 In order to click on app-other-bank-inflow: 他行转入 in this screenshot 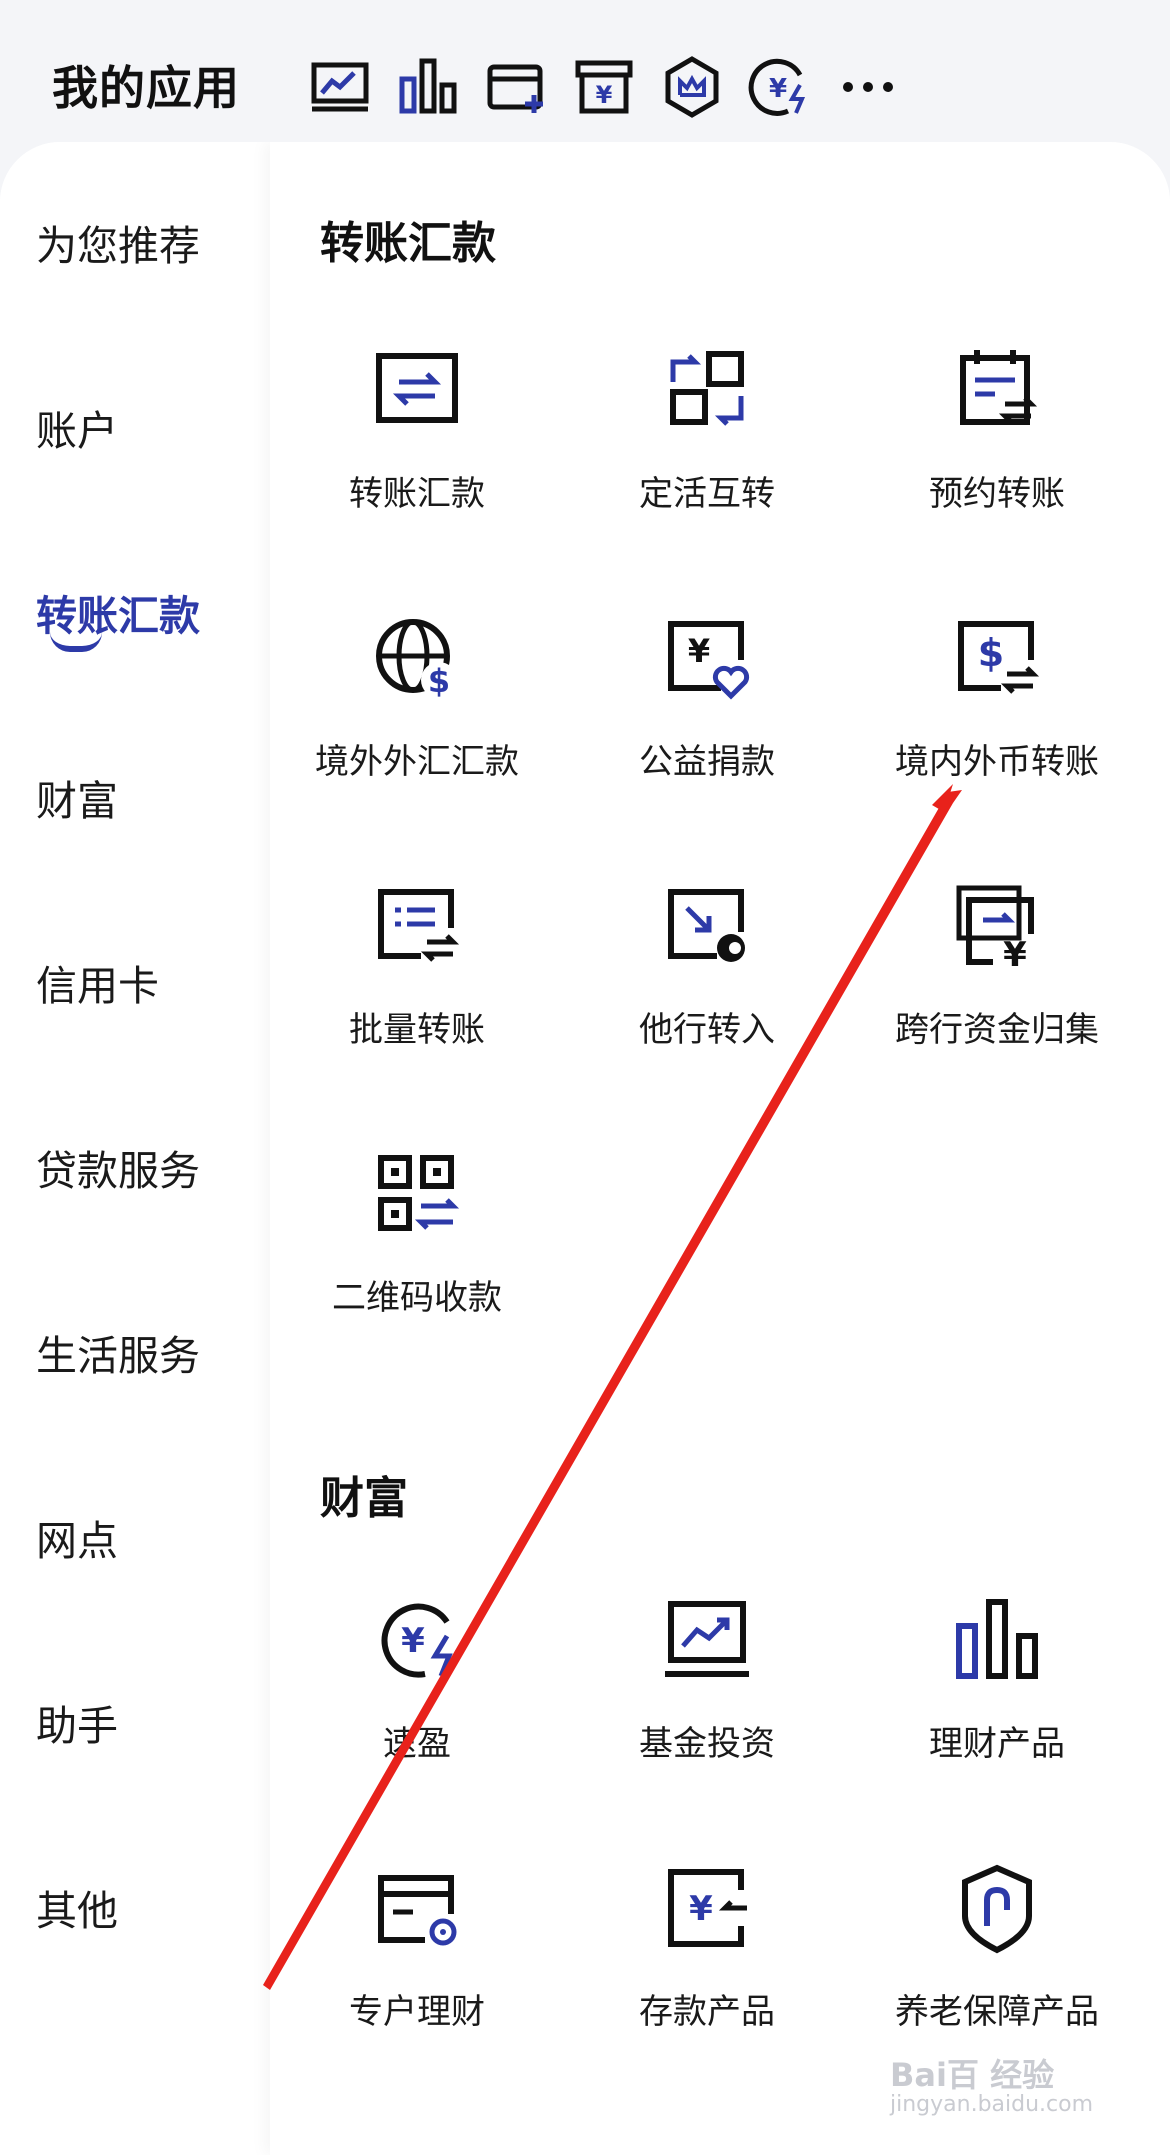, I will do `click(707, 964)`.